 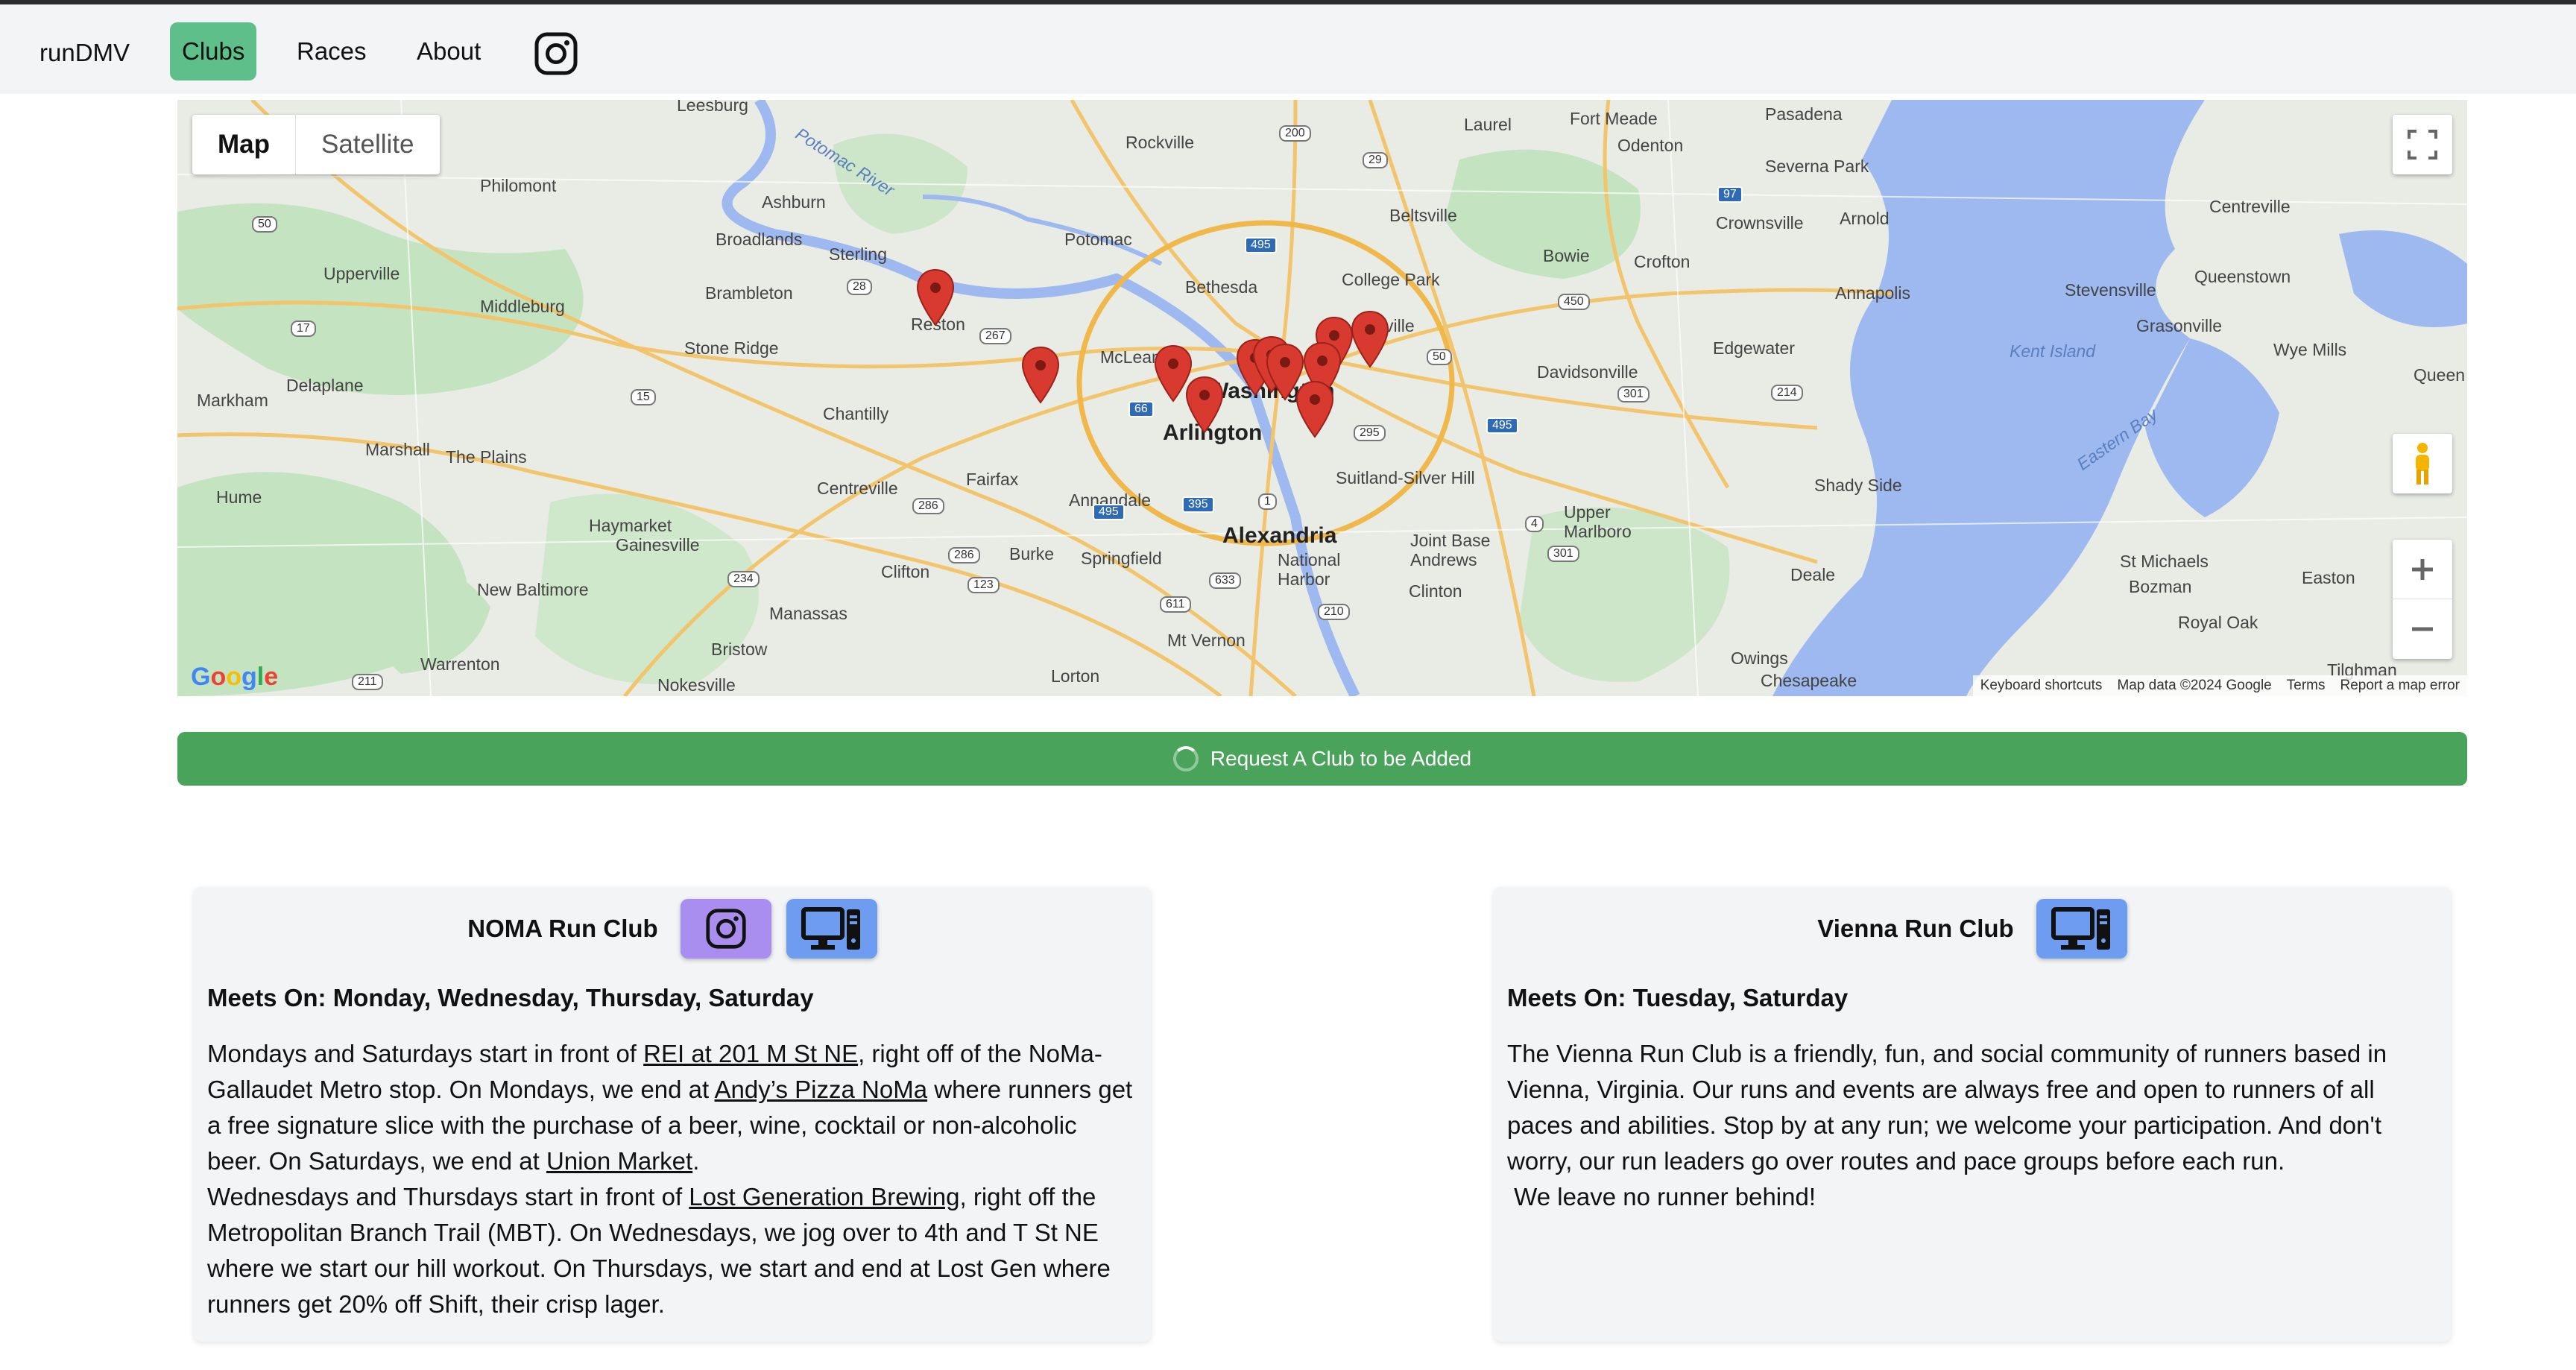 What do you see at coordinates (821, 1089) in the screenshot?
I see `location-link-andys-pizza: Andy’s Pizza NoMa` at bounding box center [821, 1089].